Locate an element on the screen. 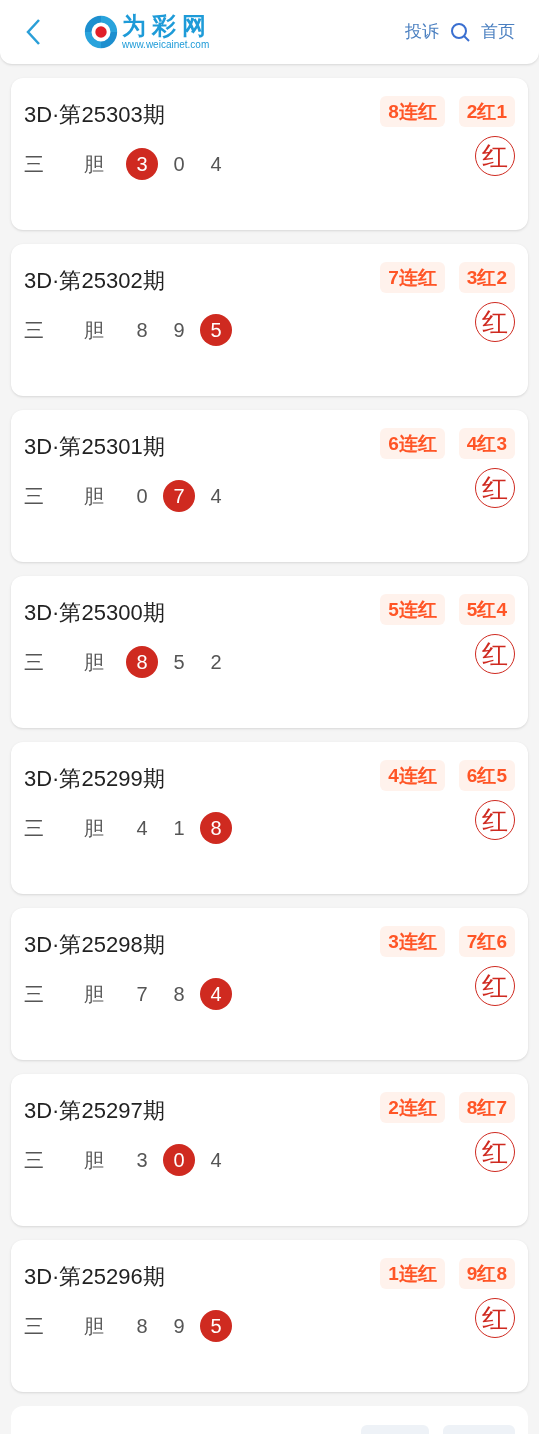 The width and height of the screenshot is (539, 1434). home-link: 首页 is located at coordinates (498, 32).